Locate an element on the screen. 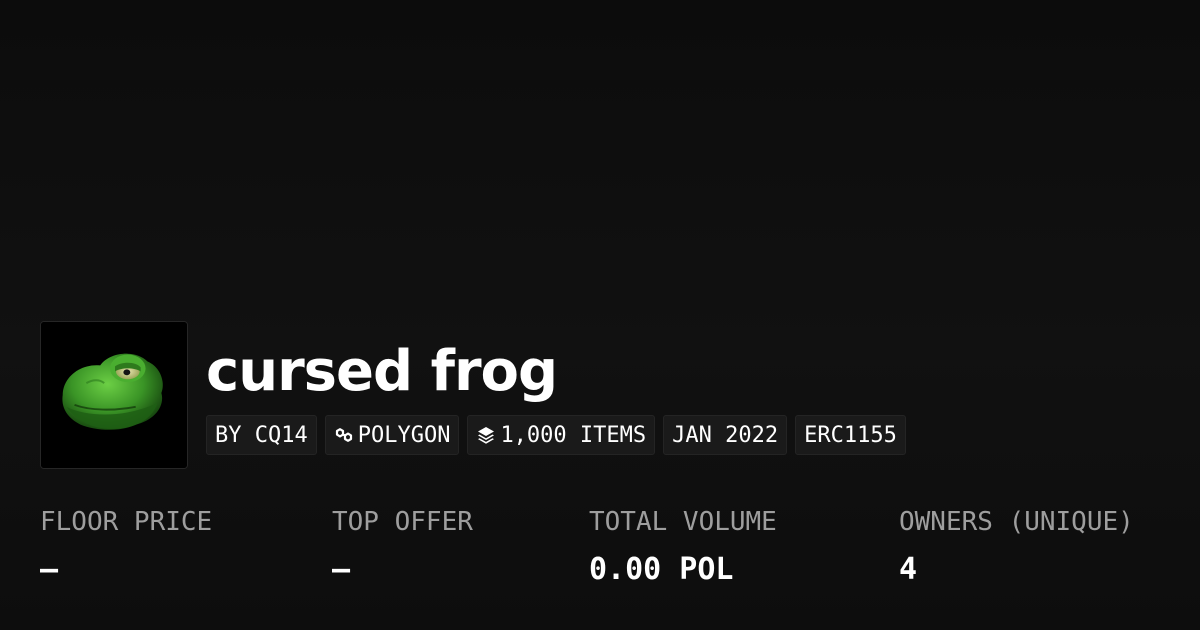 This screenshot has width=1200, height=630. cursed-frog-image is located at coordinates (114, 395).